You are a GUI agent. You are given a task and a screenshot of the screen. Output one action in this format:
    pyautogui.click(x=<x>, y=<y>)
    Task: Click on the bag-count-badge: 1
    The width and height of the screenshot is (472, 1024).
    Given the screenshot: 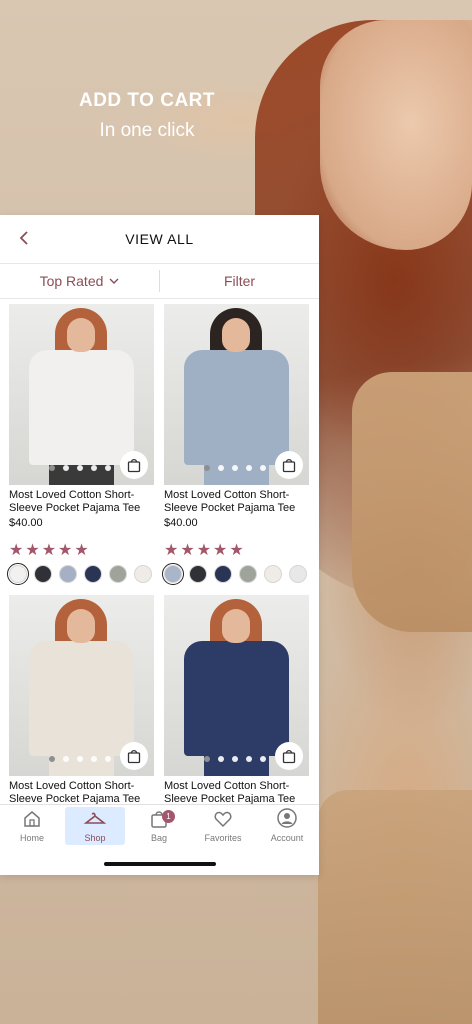 What is the action you would take?
    pyautogui.click(x=168, y=816)
    